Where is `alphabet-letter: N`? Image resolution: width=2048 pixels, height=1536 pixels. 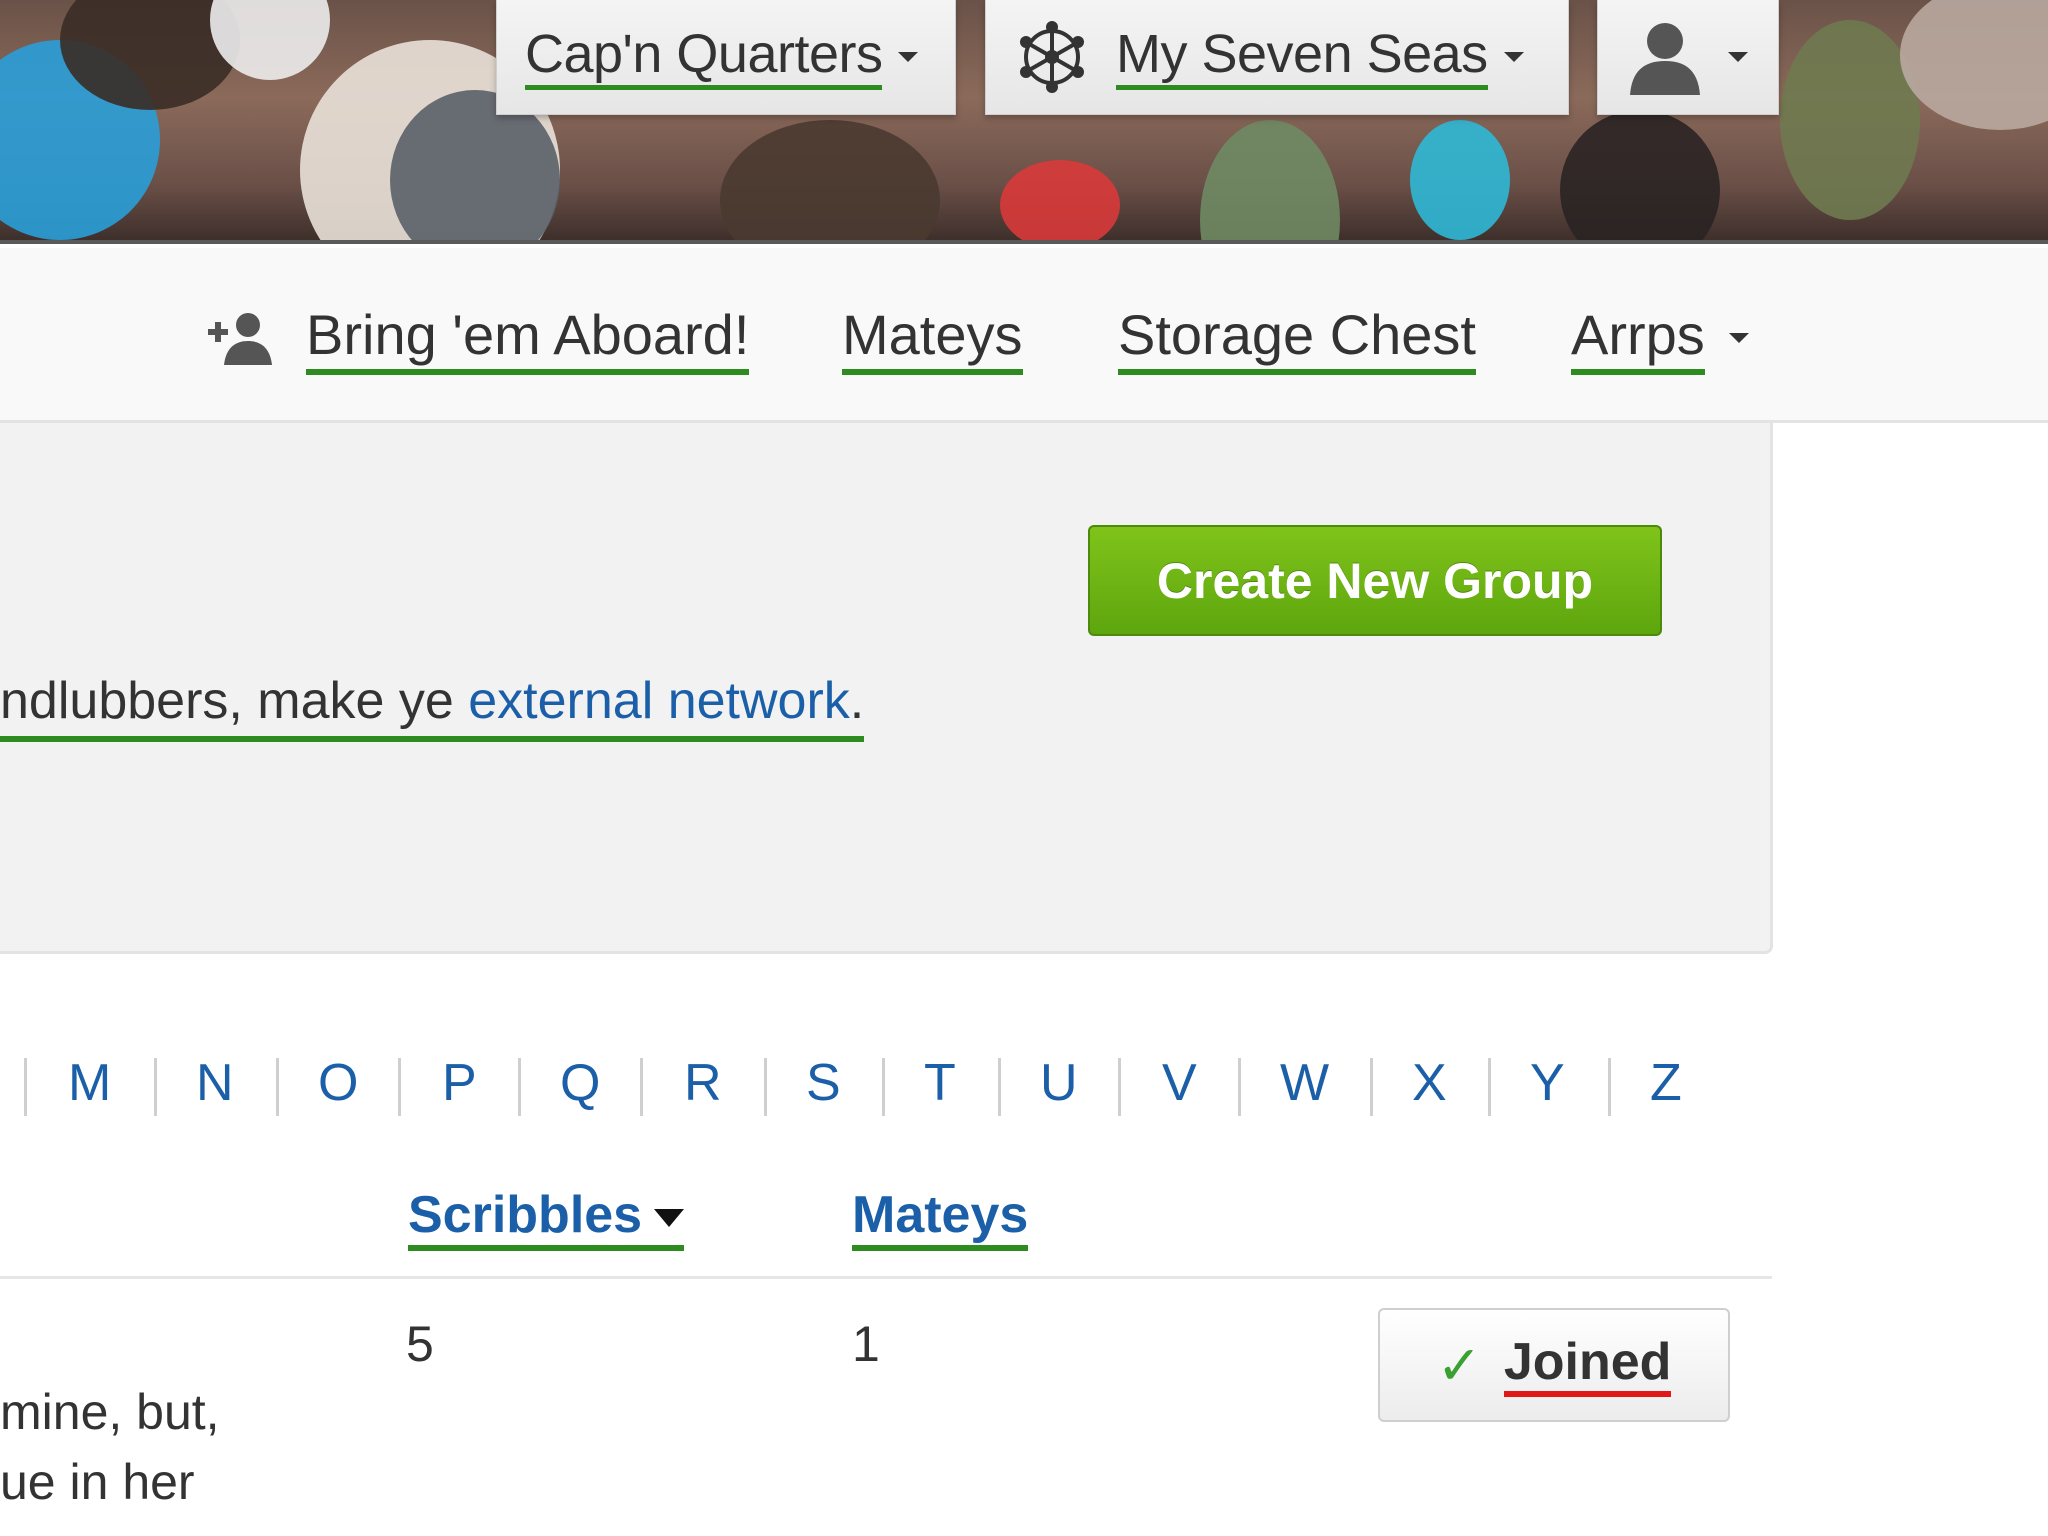
alphabet-letter: N is located at coordinates (215, 1083).